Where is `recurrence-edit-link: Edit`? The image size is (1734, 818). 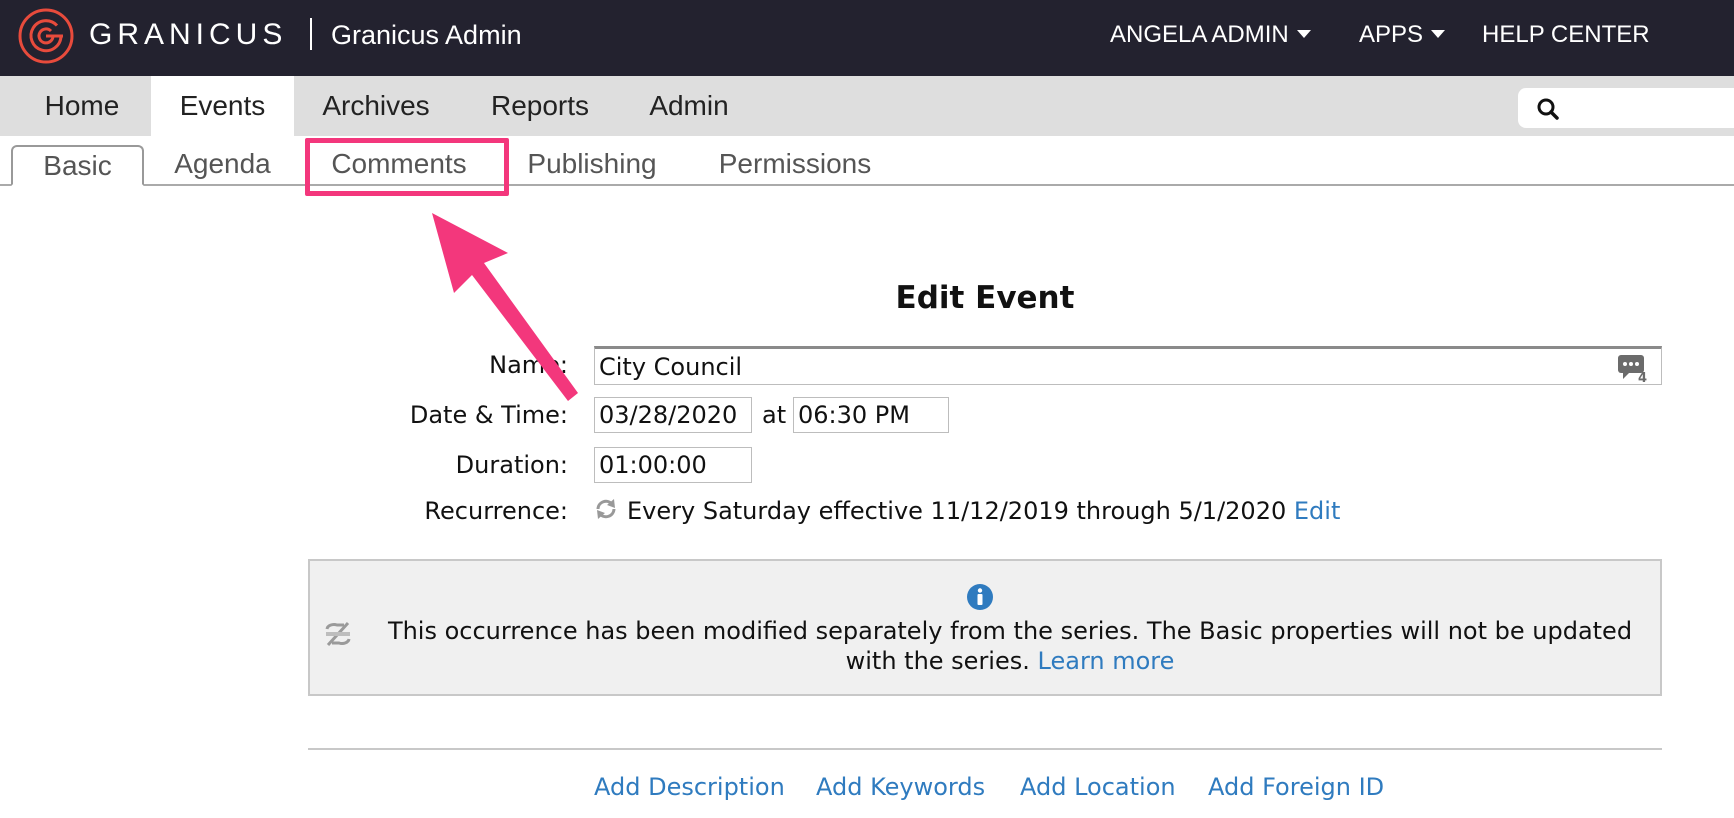 recurrence-edit-link: Edit is located at coordinates (1317, 511).